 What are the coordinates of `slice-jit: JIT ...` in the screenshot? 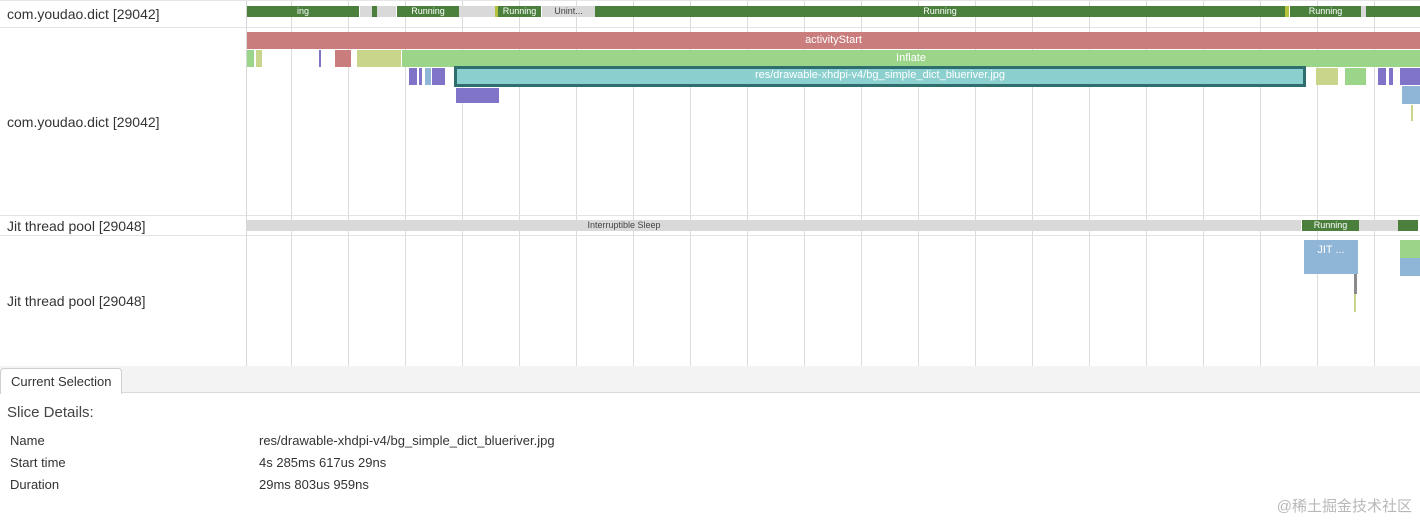 It's located at (1331, 257).